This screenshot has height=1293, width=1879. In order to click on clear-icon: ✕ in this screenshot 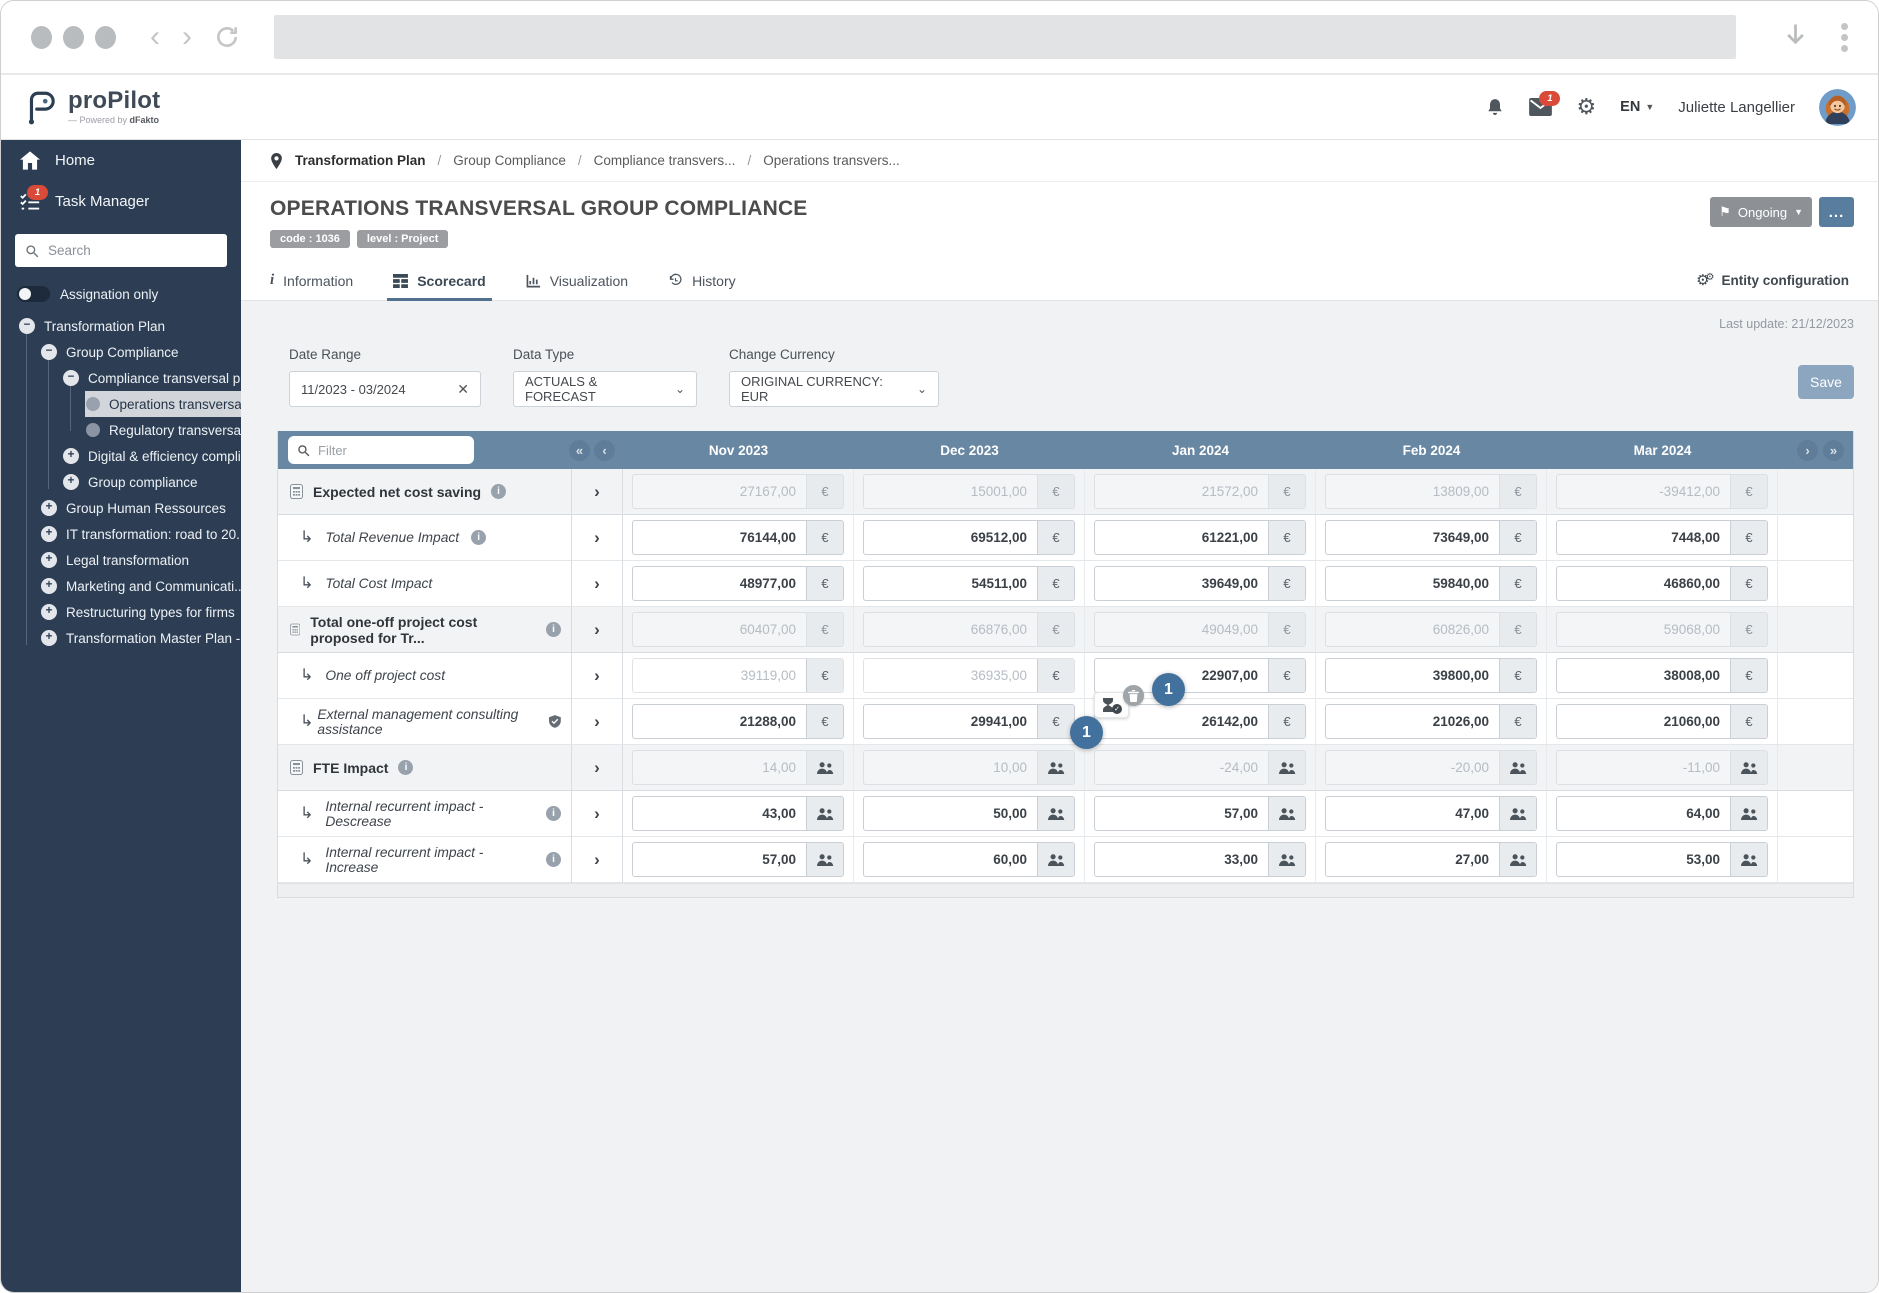, I will do `click(463, 389)`.